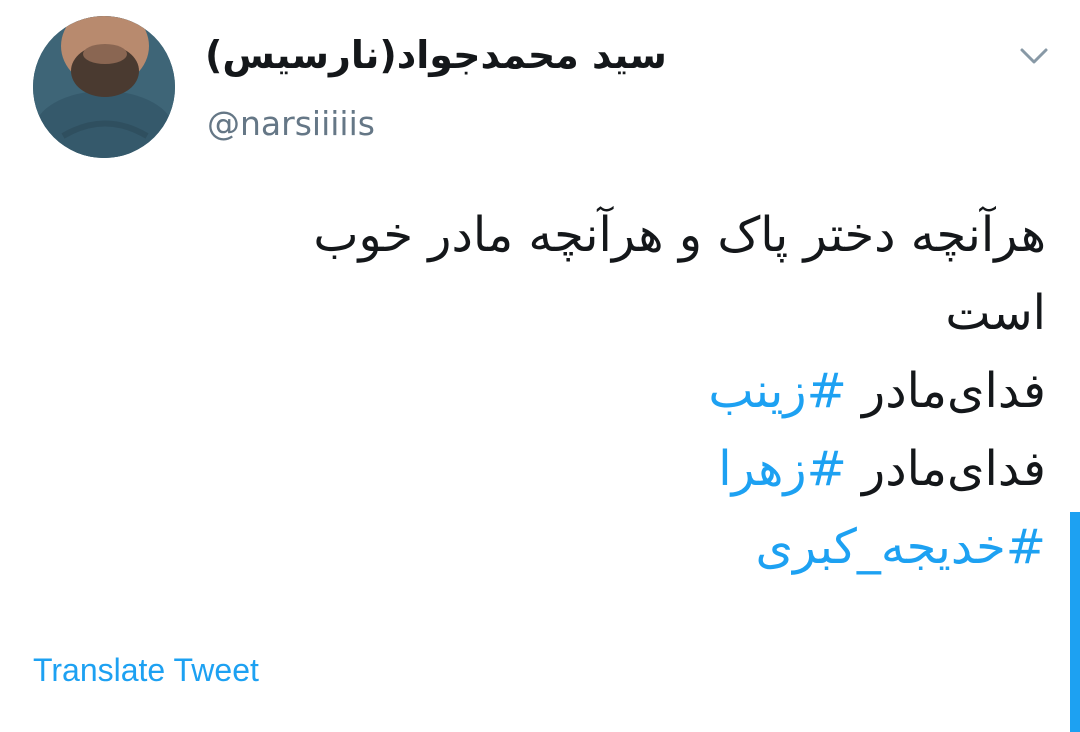 This screenshot has width=1080, height=732. What do you see at coordinates (551, 469) in the screenshot?
I see `tweet-text-line: فدای‌مادر #زهرا` at bounding box center [551, 469].